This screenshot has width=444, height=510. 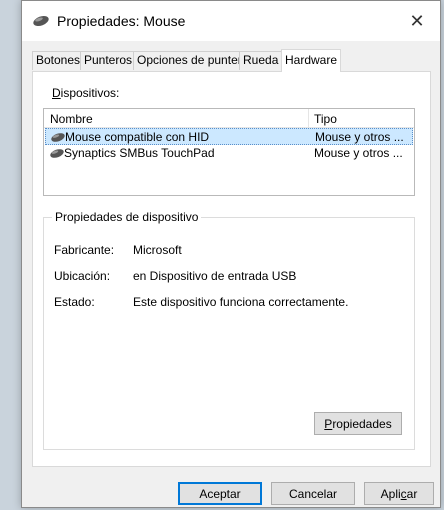 I want to click on status-label: Estado:, so click(x=74, y=302).